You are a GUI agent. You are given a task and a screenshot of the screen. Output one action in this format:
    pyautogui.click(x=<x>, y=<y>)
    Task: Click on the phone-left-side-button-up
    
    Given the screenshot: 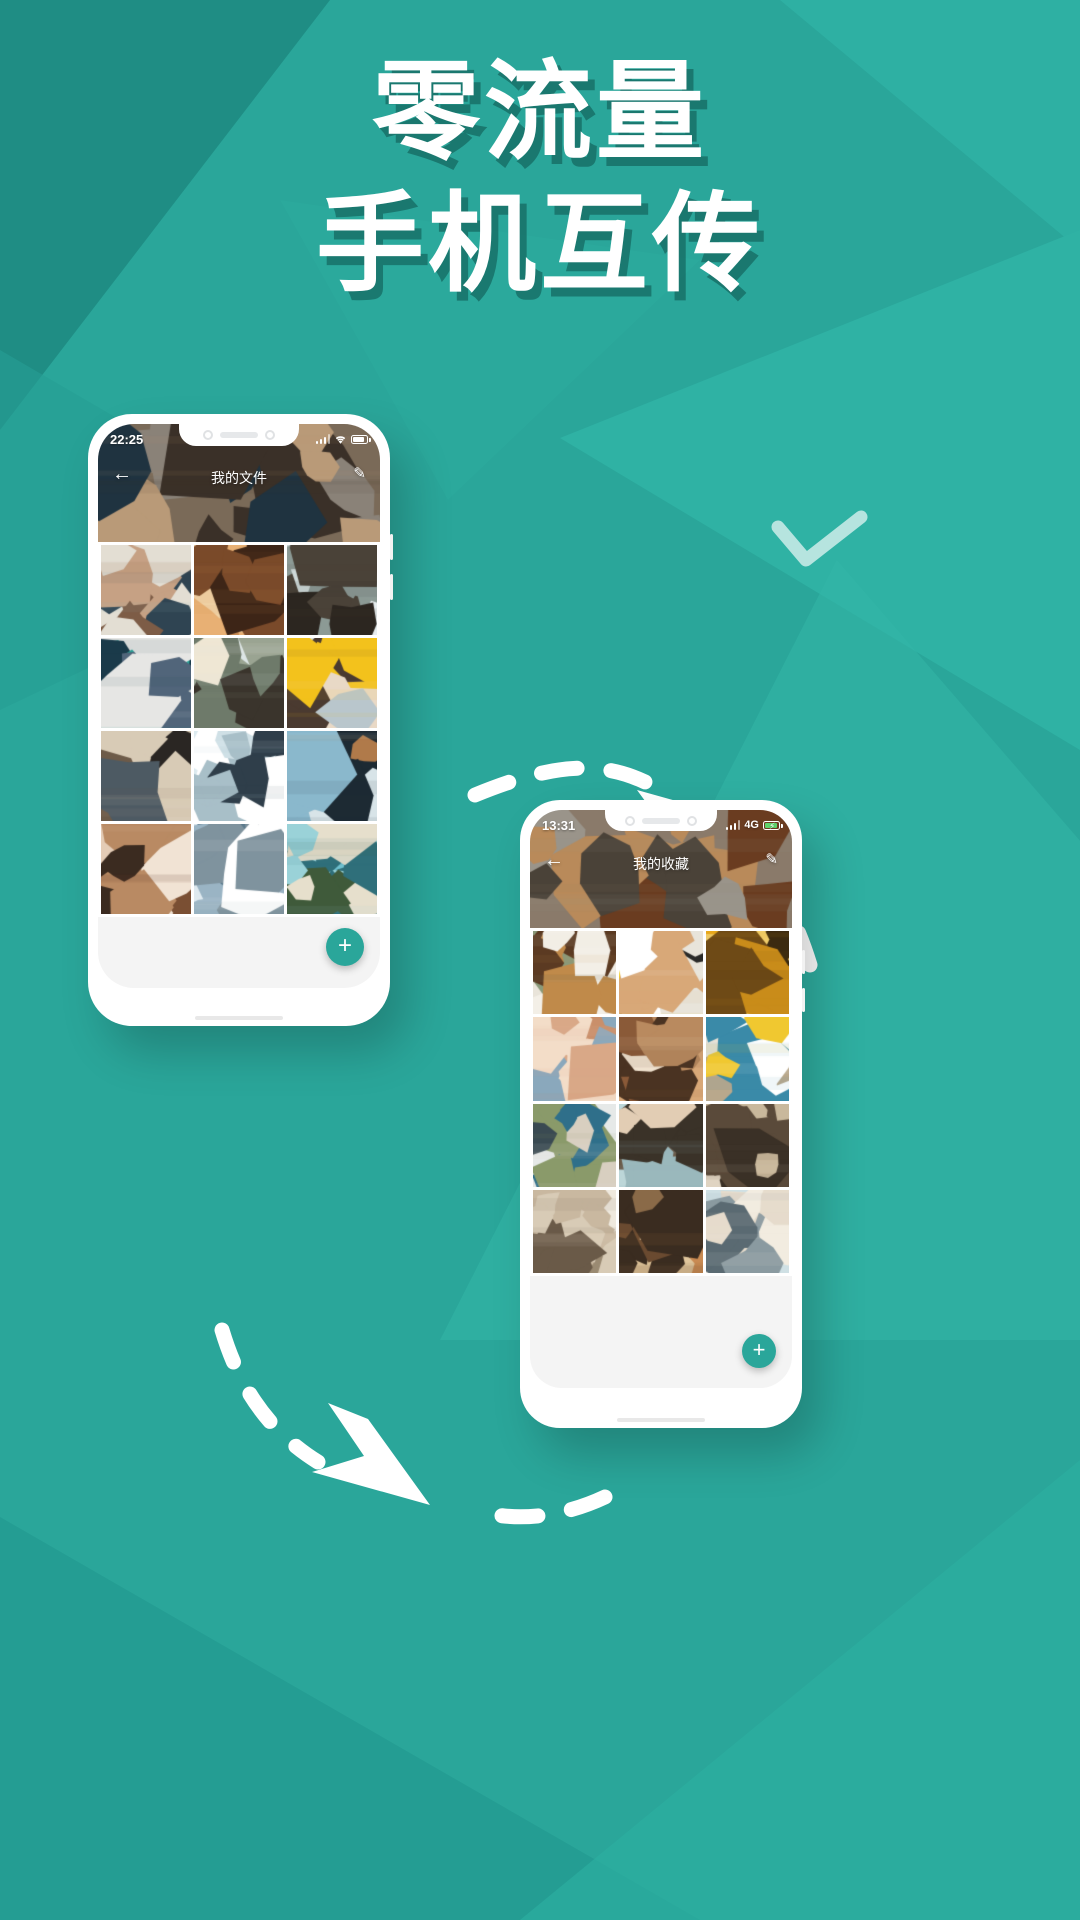 What is the action you would take?
    pyautogui.click(x=391, y=547)
    